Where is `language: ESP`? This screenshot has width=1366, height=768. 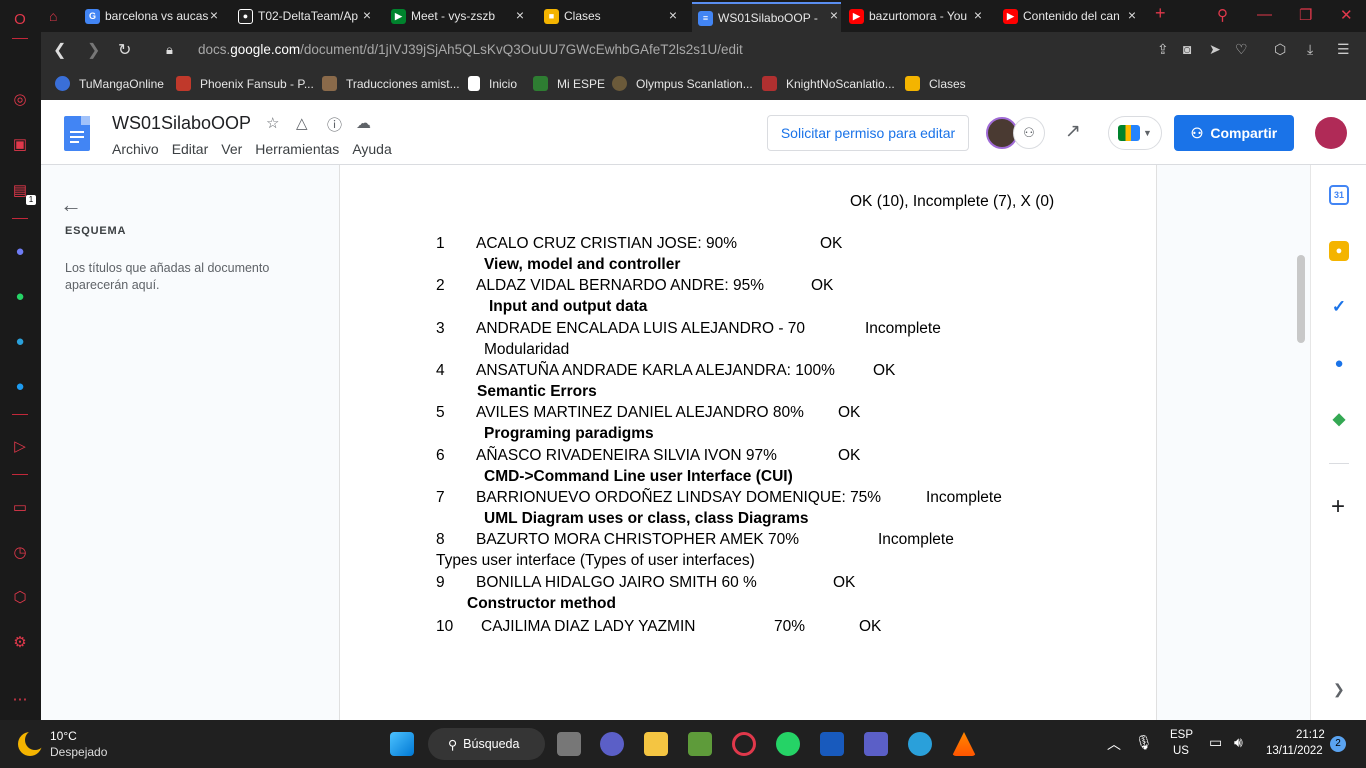
language: ESP is located at coordinates (1181, 735).